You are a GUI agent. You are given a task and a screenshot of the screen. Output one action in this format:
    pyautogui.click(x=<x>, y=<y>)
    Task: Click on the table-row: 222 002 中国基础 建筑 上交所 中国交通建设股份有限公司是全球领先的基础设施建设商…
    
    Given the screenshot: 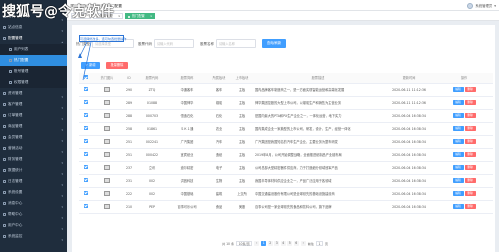 What is the action you would take?
    pyautogui.click(x=286, y=194)
    